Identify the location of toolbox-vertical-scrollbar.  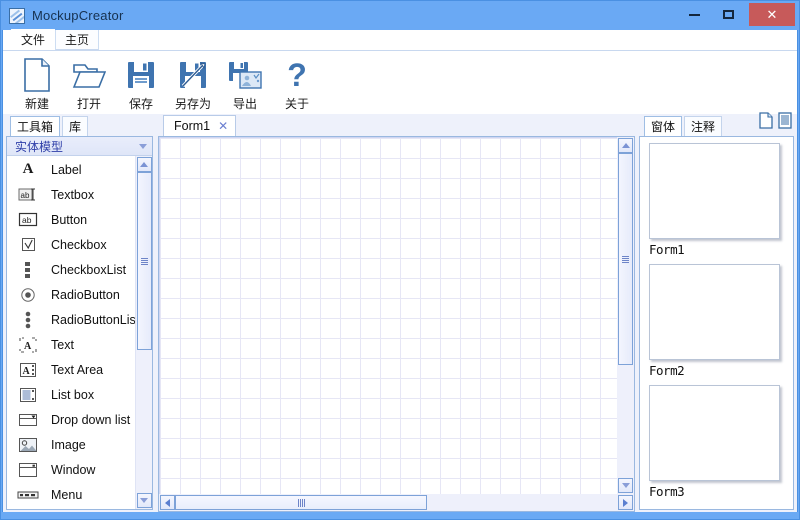
(143, 332).